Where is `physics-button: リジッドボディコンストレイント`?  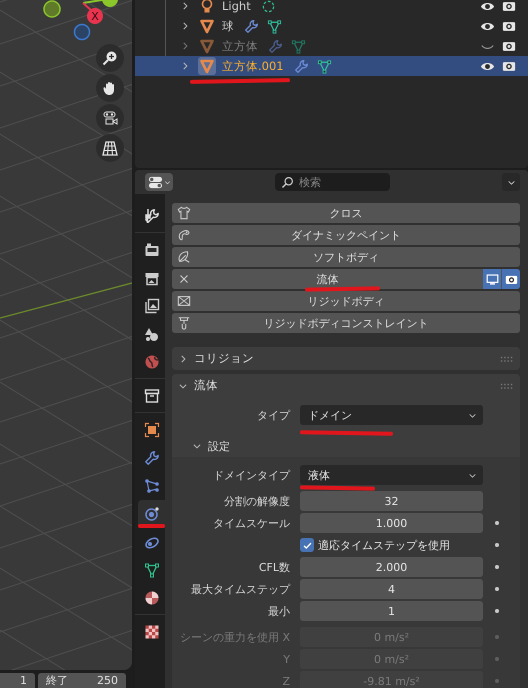 physics-button: リジッドボディコンストレイント is located at coordinates (346, 323).